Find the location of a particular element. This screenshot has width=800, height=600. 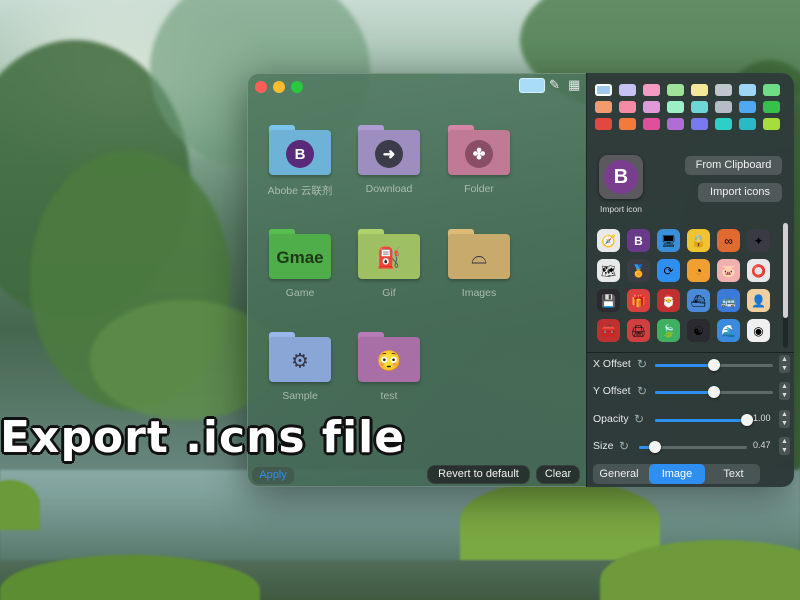

floppy-icon: 💾 is located at coordinates (608, 300).